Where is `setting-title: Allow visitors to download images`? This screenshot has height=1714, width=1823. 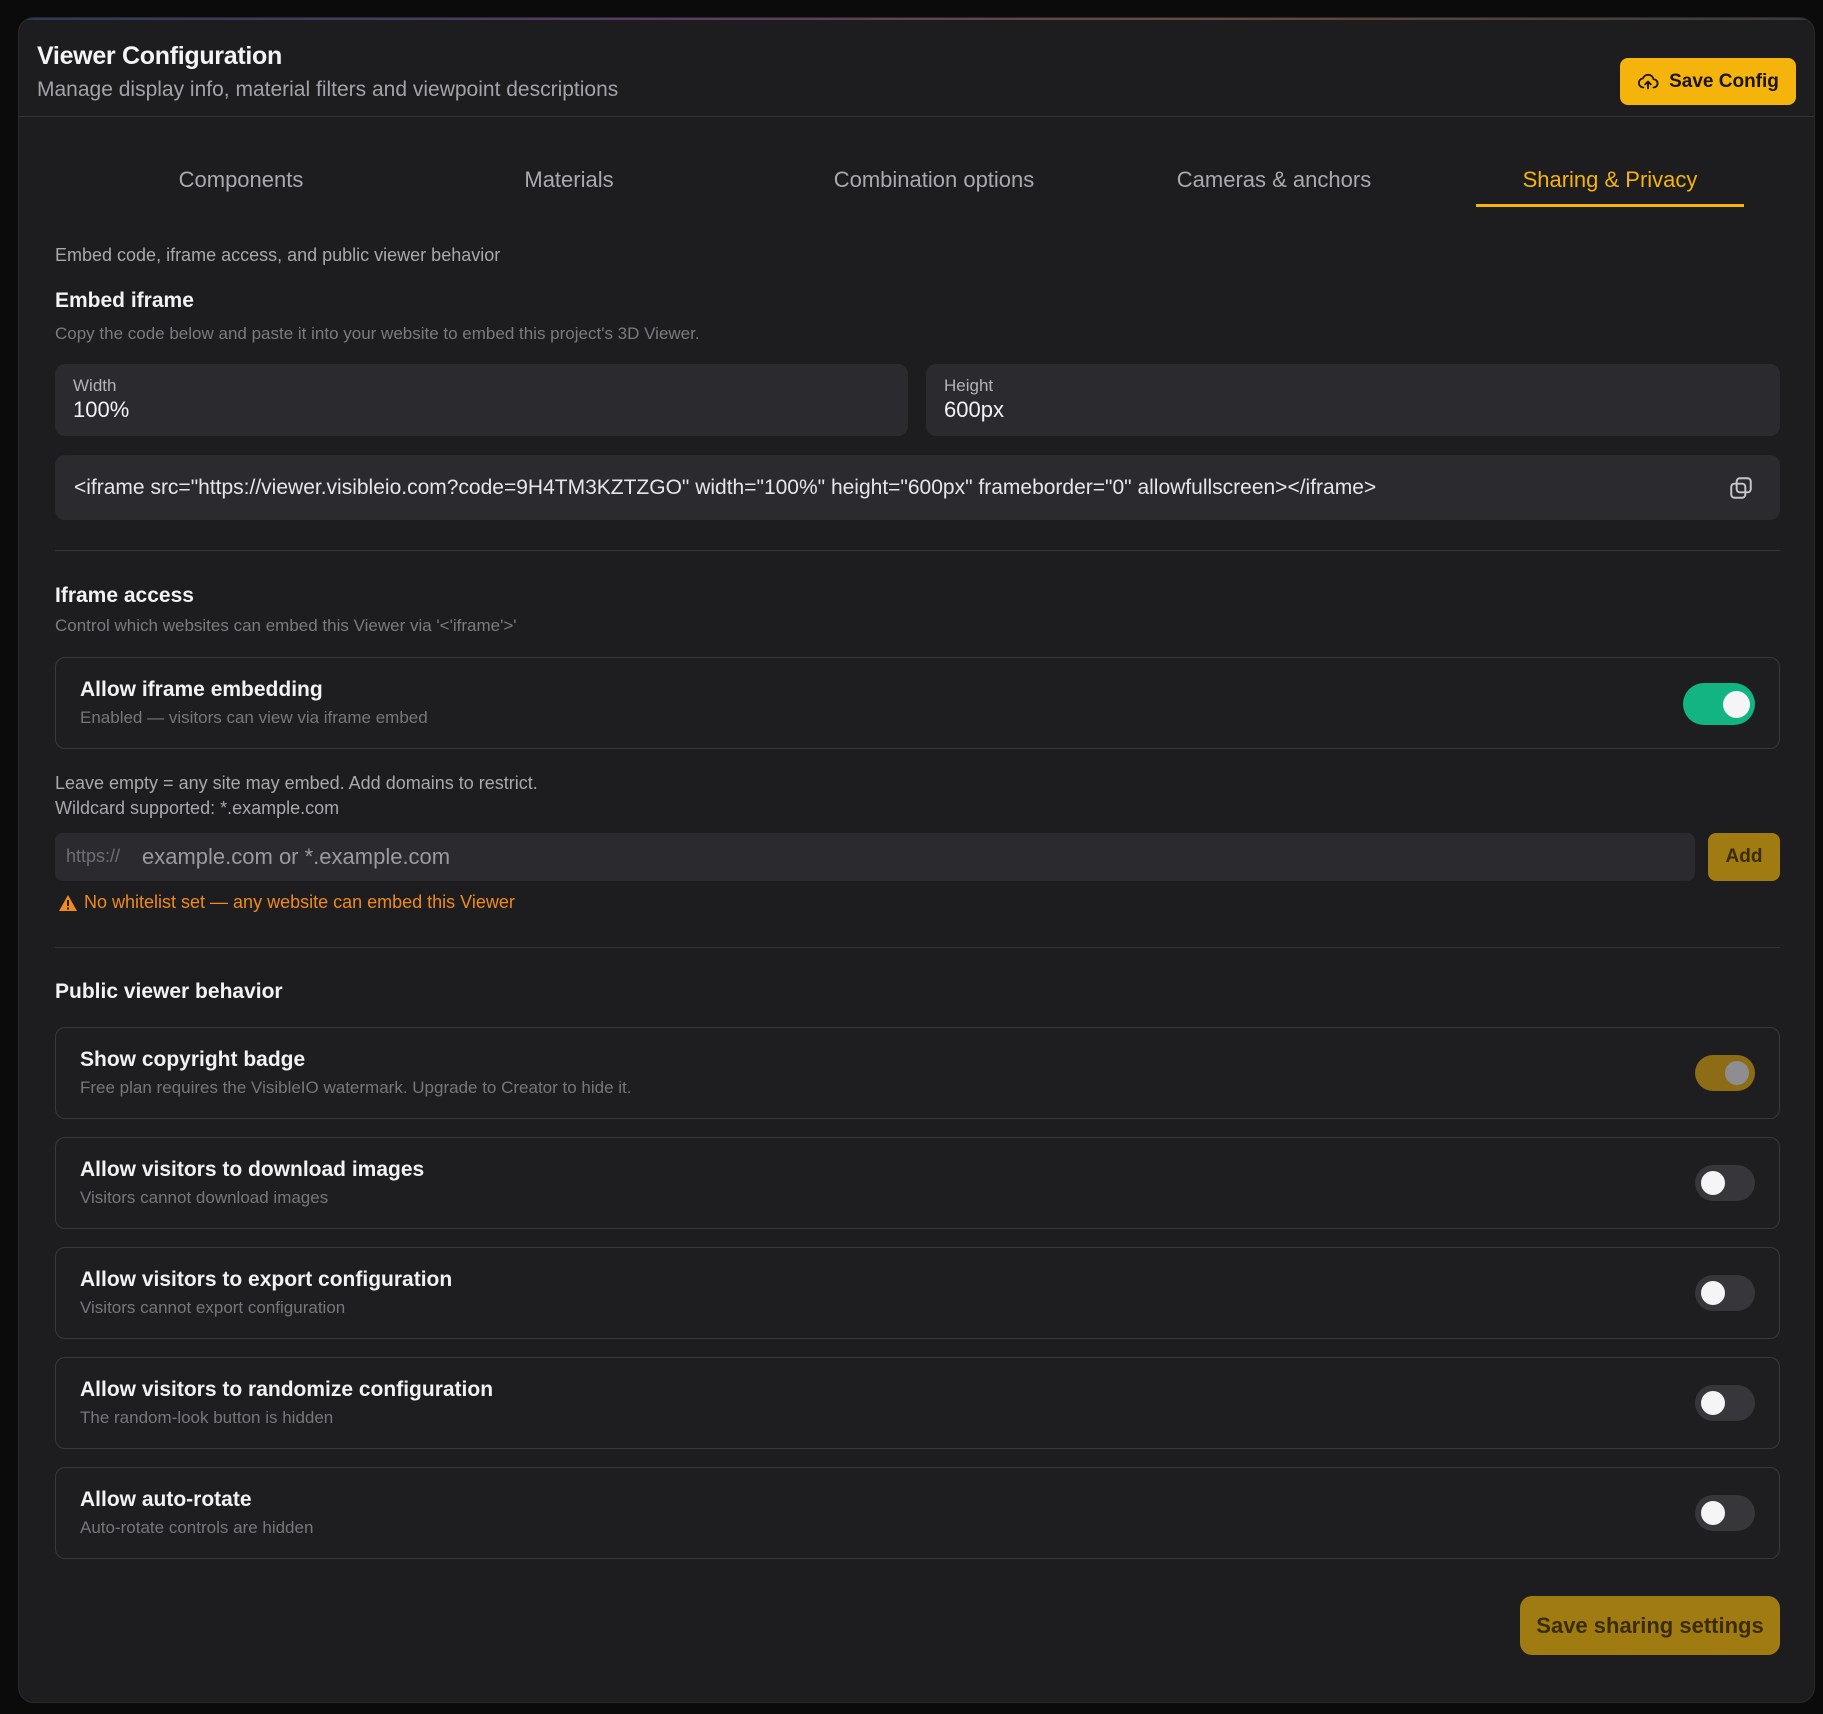 setting-title: Allow visitors to download images is located at coordinates (252, 1169).